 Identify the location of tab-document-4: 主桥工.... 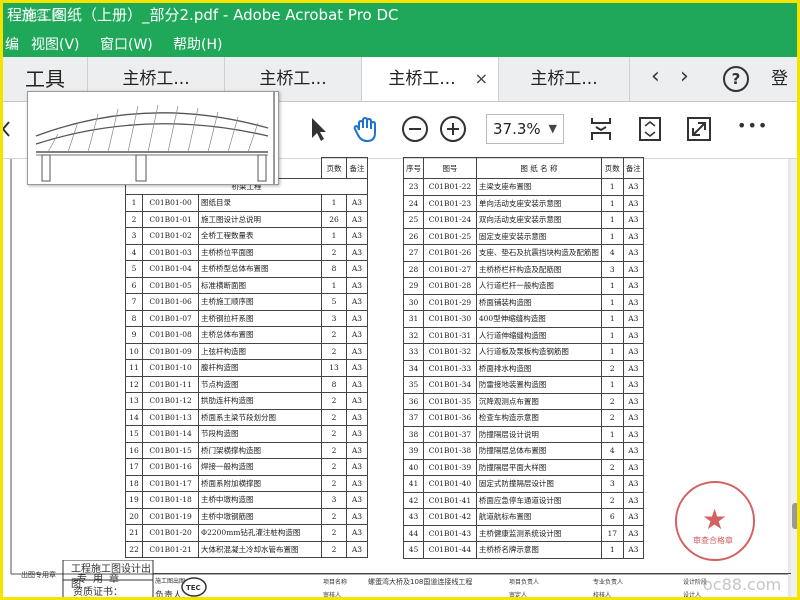
(564, 79).